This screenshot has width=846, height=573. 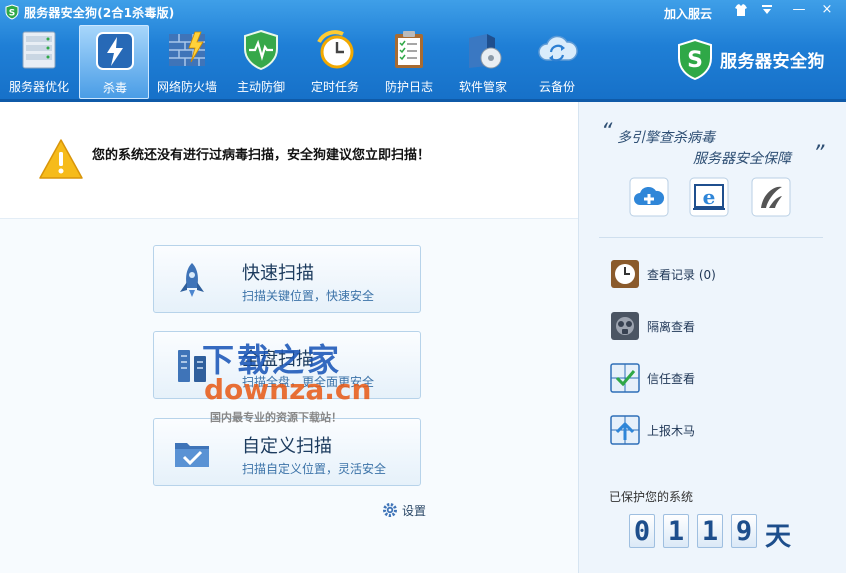 What do you see at coordinates (556, 87) in the screenshot?
I see `tab-label: 云备份` at bounding box center [556, 87].